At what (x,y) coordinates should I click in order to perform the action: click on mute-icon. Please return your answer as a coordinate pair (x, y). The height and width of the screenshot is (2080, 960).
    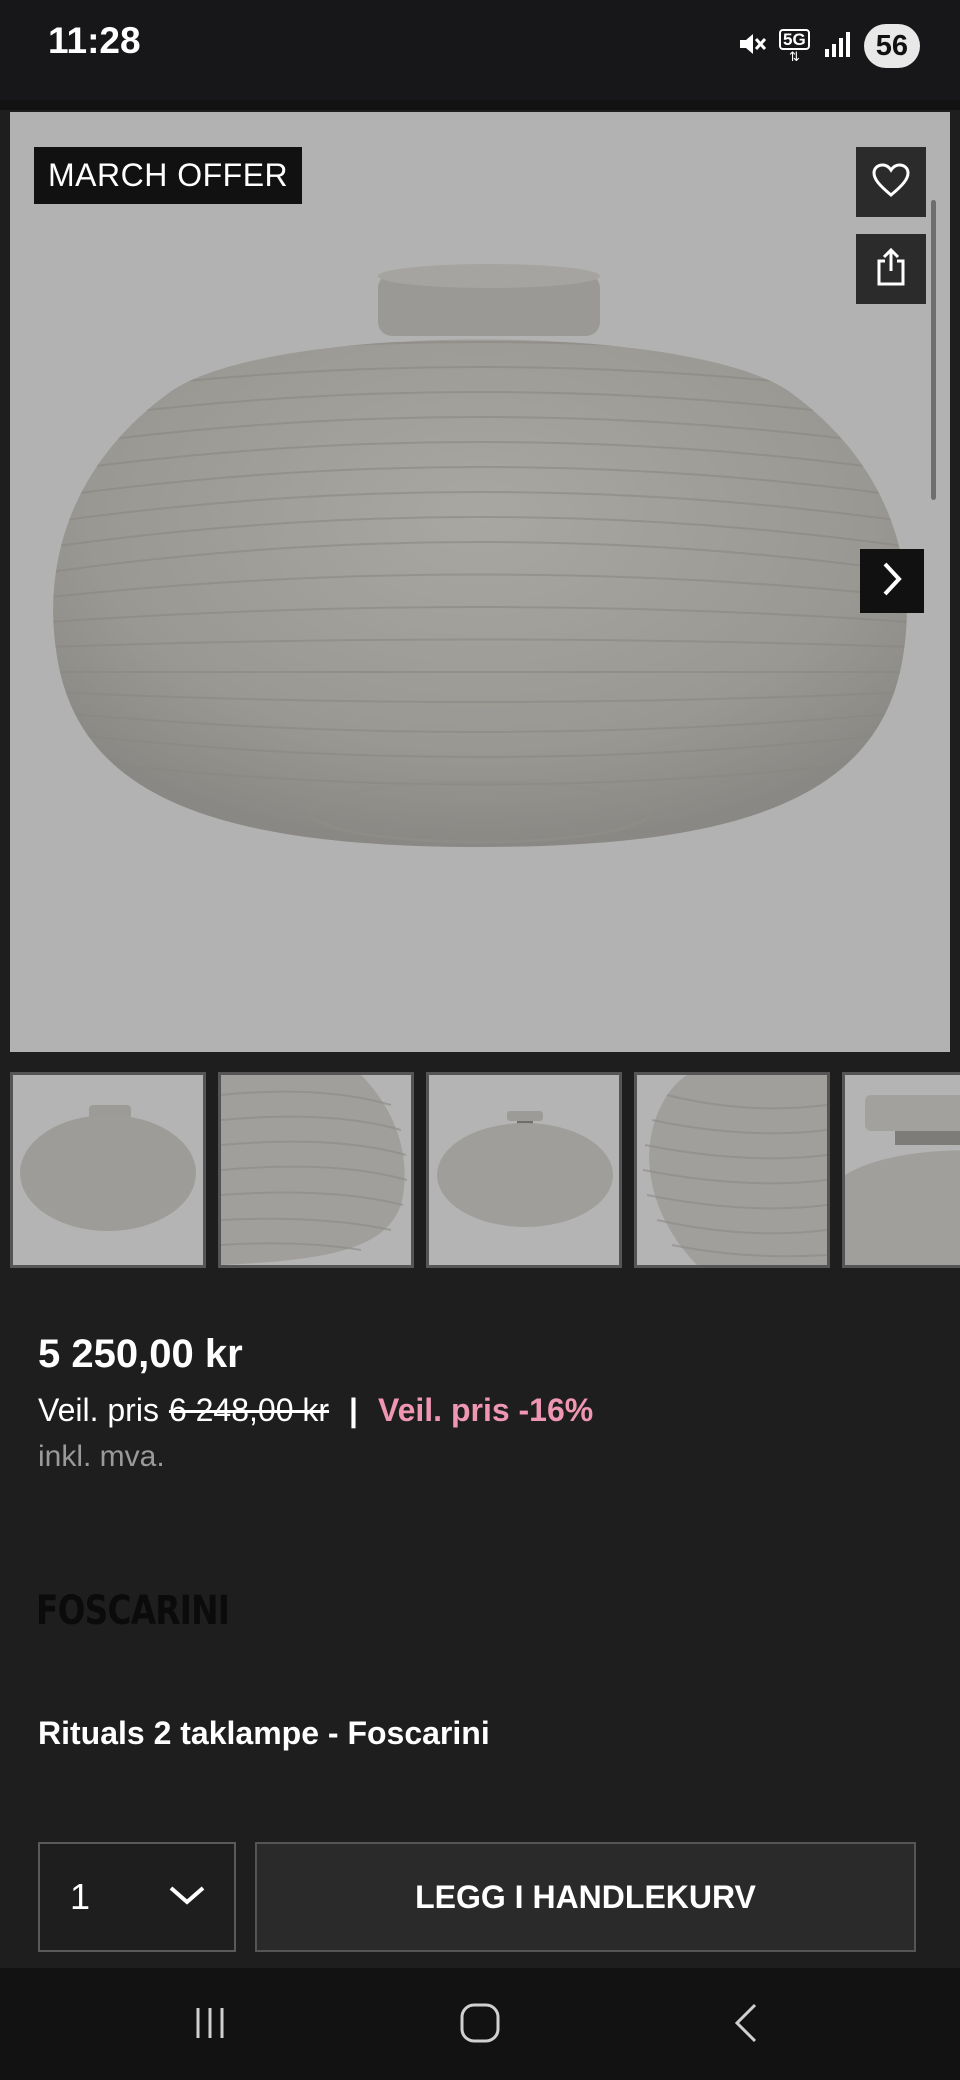
    Looking at the image, I should click on (752, 46).